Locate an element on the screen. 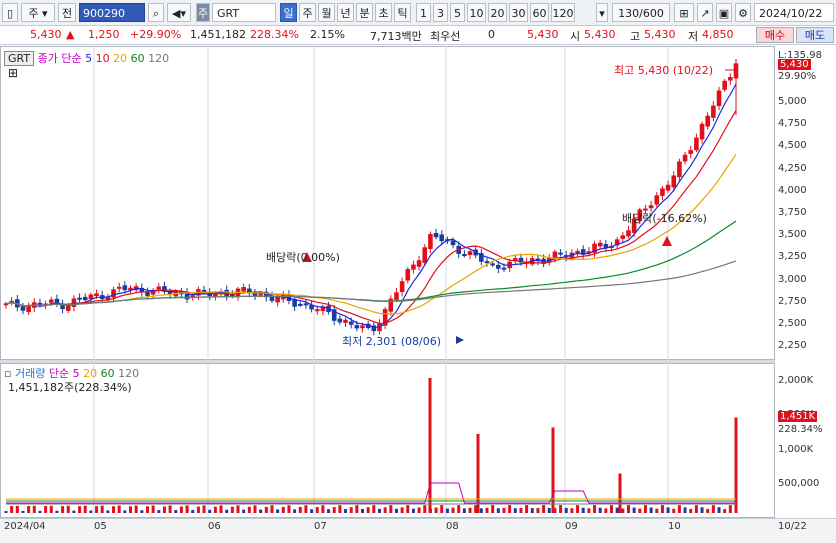  interval-button-60: 60 is located at coordinates (539, 12).